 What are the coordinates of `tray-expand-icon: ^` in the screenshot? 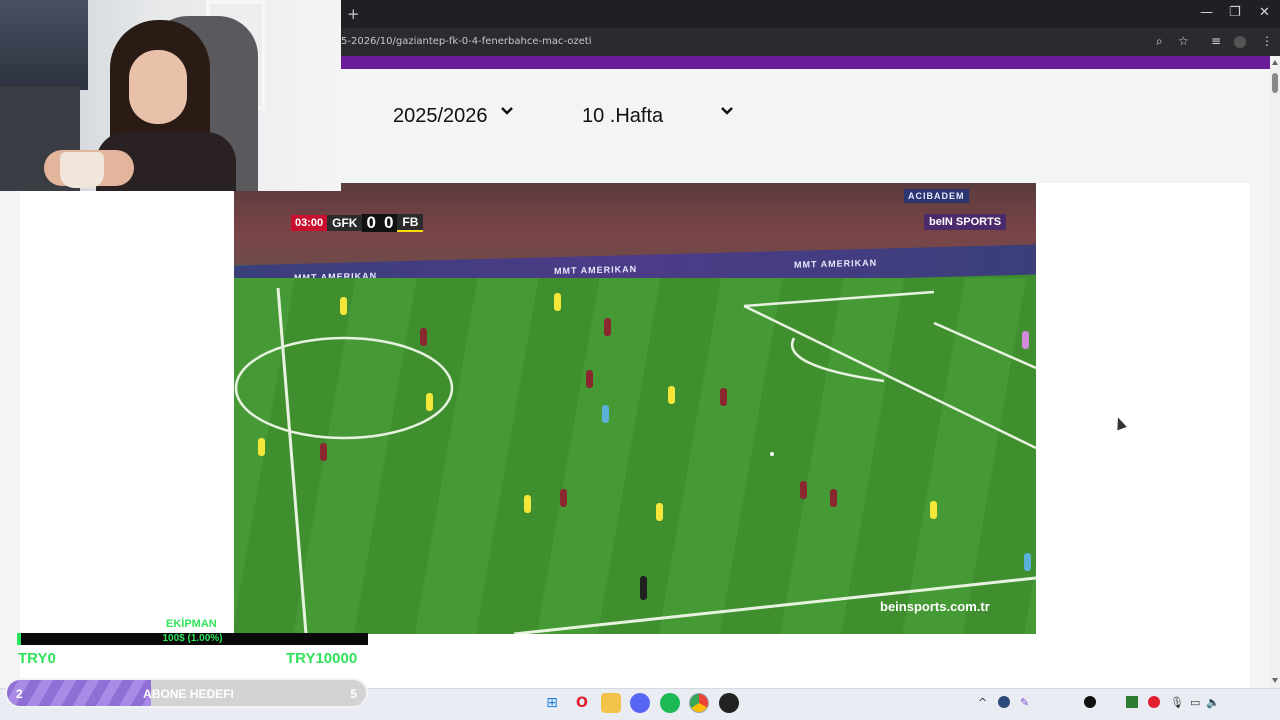 It's located at (982, 702).